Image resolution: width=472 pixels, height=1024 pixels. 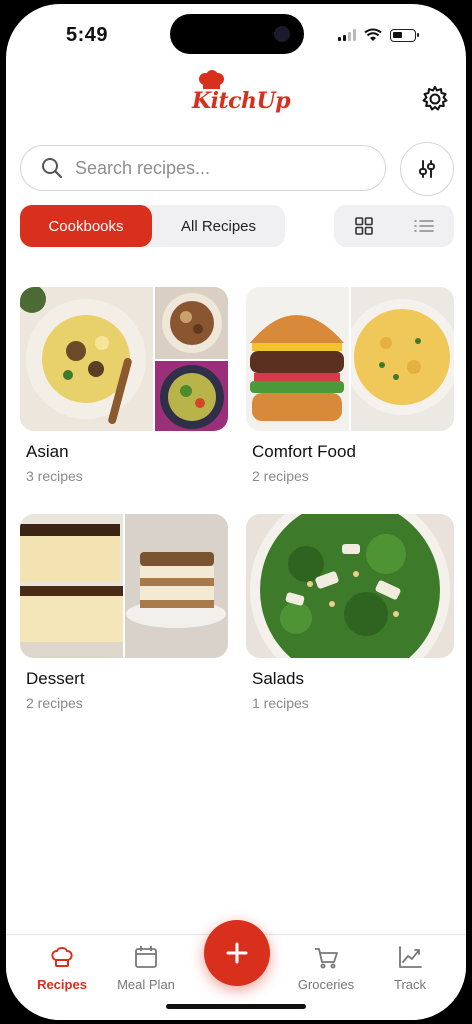 I want to click on tab-meal-plan: Meal Plan, so click(x=146, y=967).